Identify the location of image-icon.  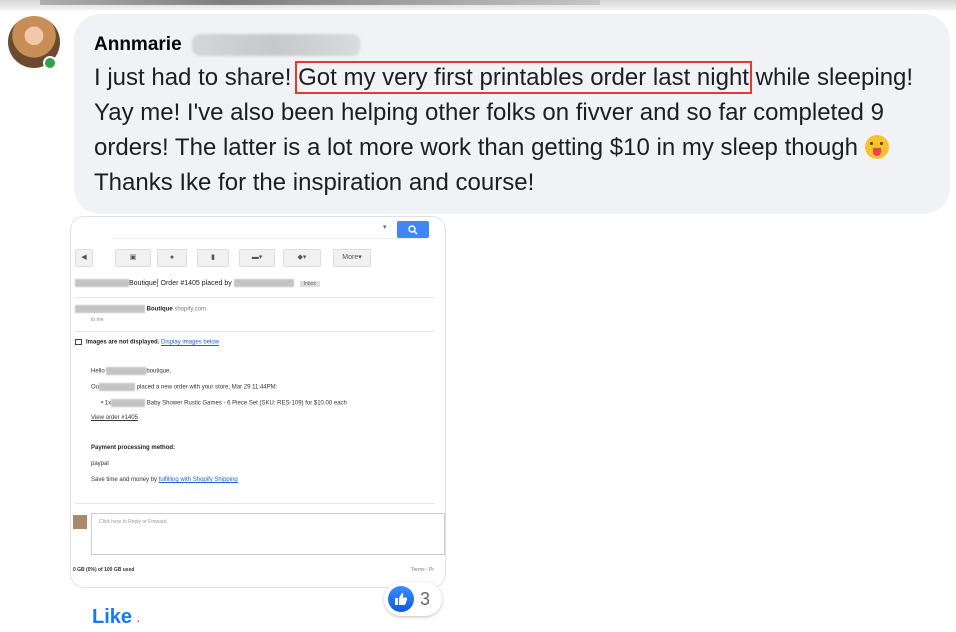
(78, 342).